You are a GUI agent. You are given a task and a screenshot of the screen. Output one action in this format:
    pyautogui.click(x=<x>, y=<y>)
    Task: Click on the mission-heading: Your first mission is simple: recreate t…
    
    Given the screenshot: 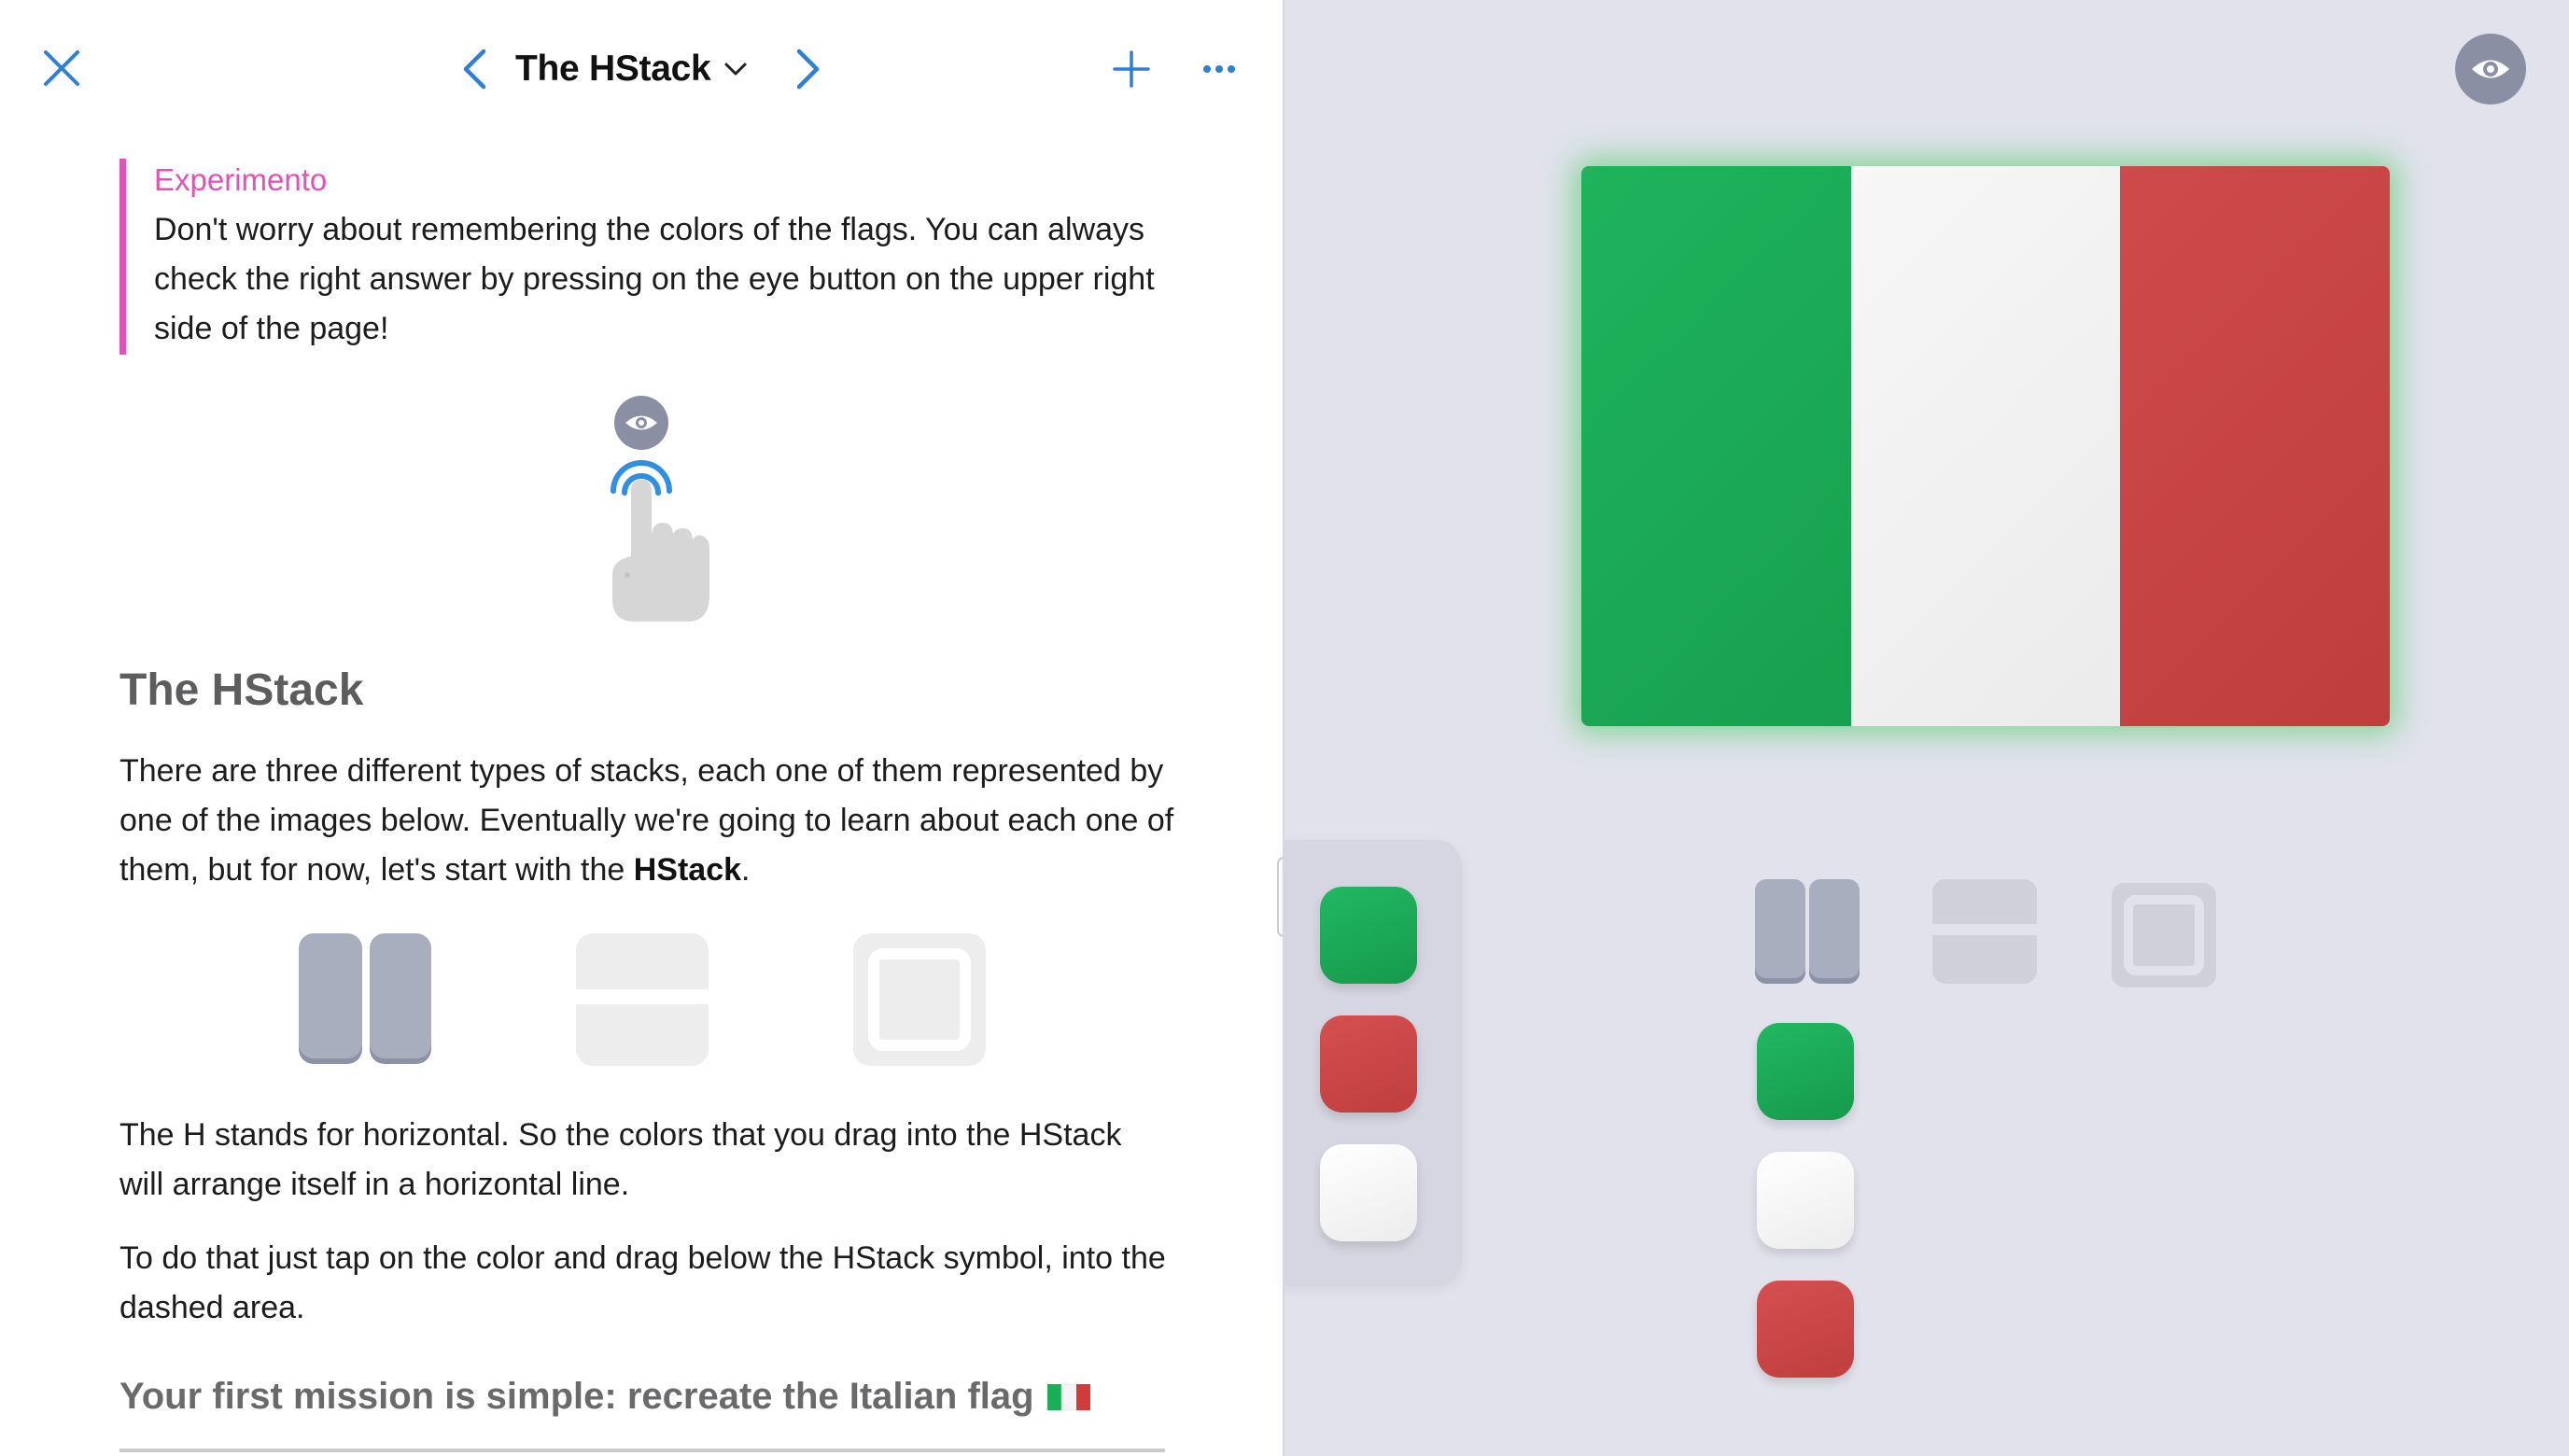 What is the action you would take?
    pyautogui.click(x=604, y=1397)
    